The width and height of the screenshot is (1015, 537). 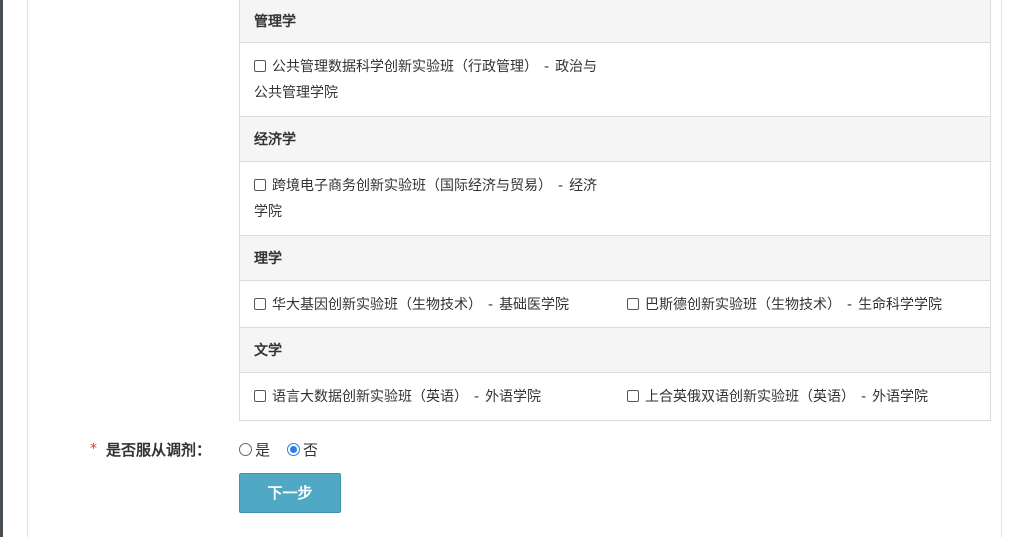 I want to click on major-option: 华大基因创新实验班（生物技术） - 基础医学院, so click(x=411, y=305).